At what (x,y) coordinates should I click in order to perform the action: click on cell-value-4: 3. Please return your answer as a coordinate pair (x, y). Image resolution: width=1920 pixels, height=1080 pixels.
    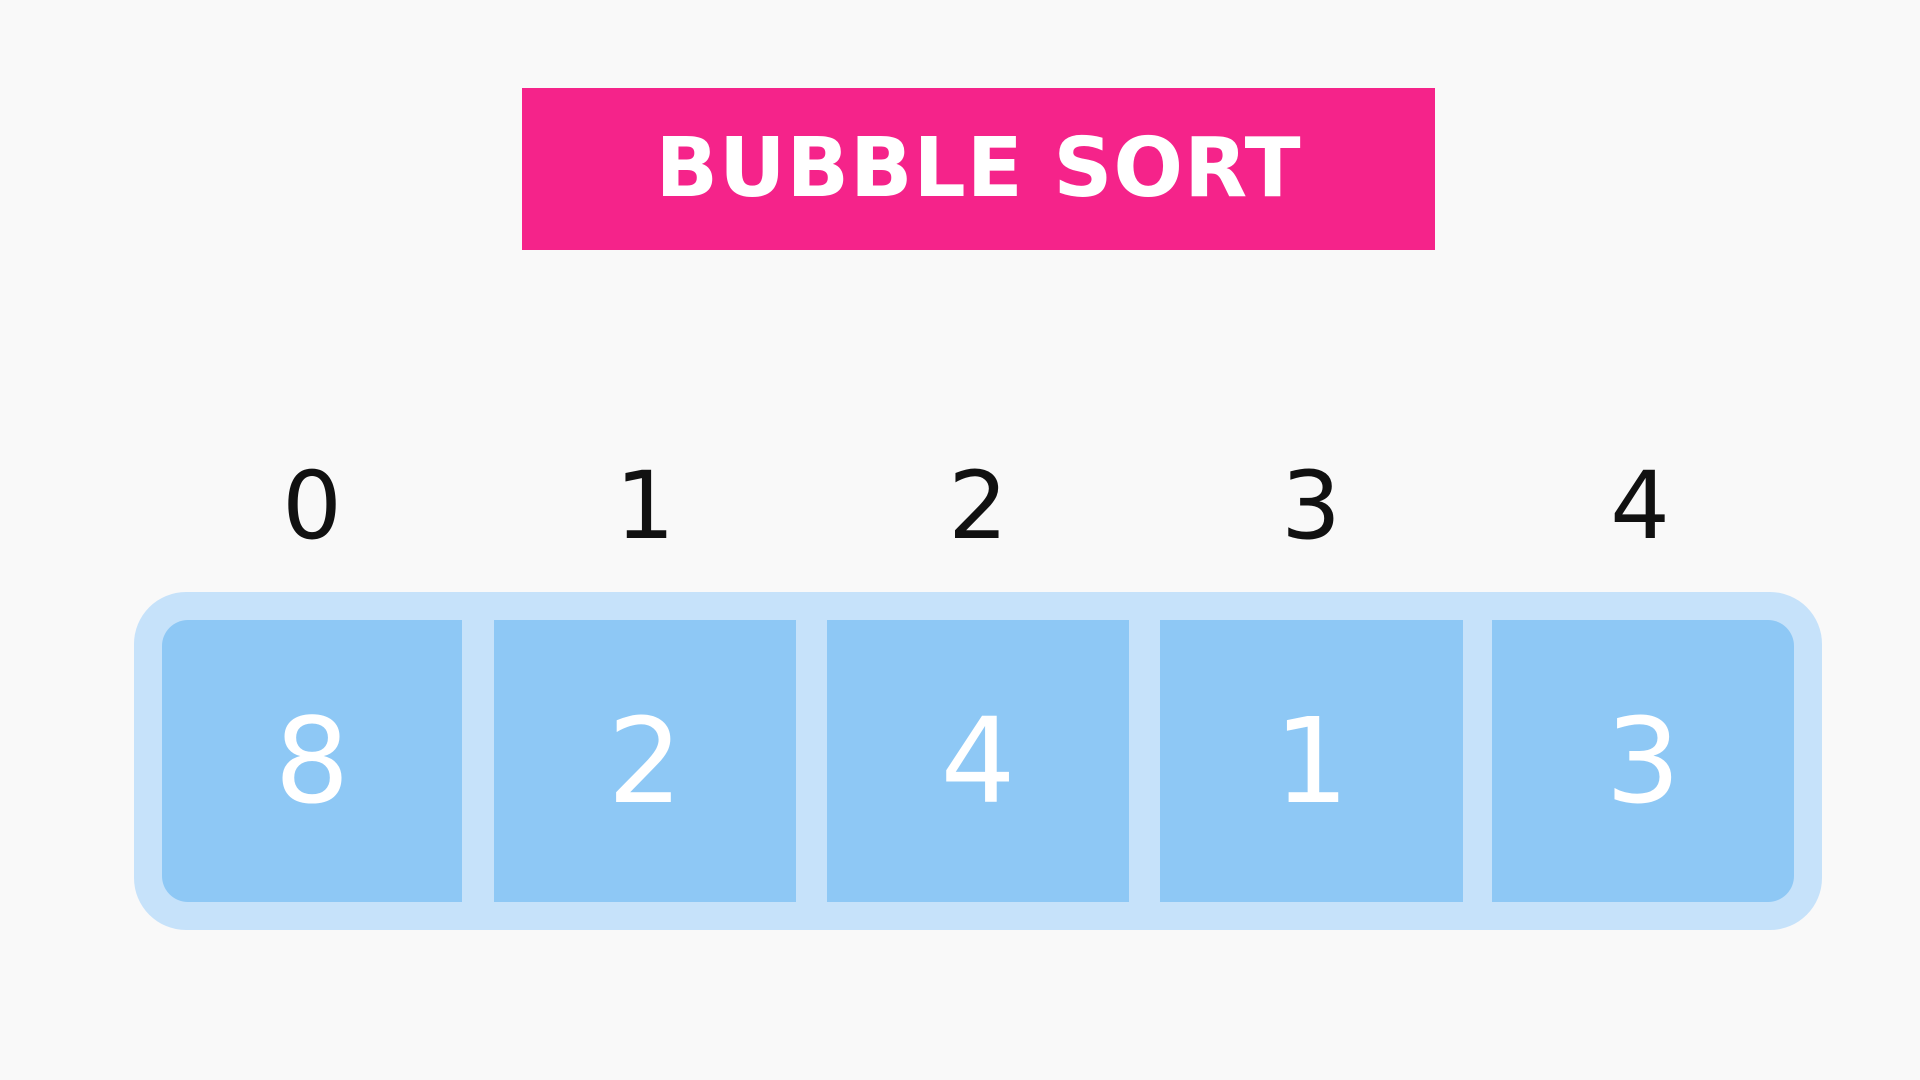
    Looking at the image, I should click on (1643, 761).